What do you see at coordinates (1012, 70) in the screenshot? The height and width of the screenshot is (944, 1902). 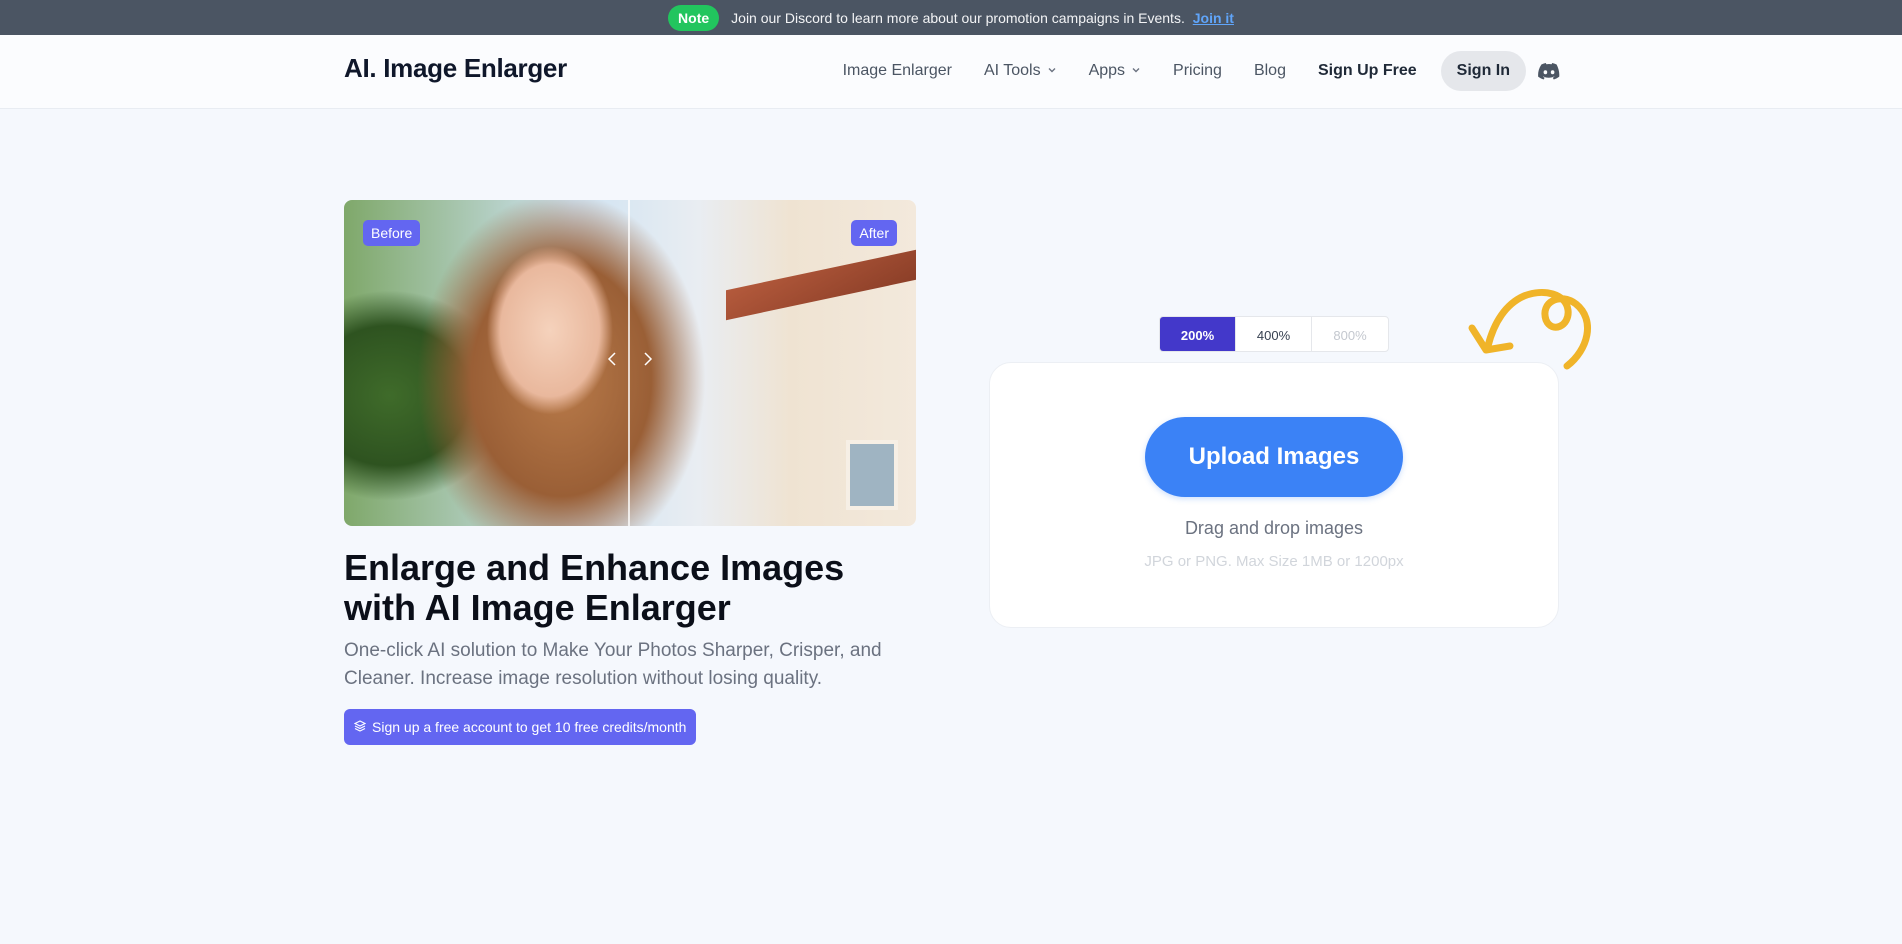 I see `nav-label: AI Tools` at bounding box center [1012, 70].